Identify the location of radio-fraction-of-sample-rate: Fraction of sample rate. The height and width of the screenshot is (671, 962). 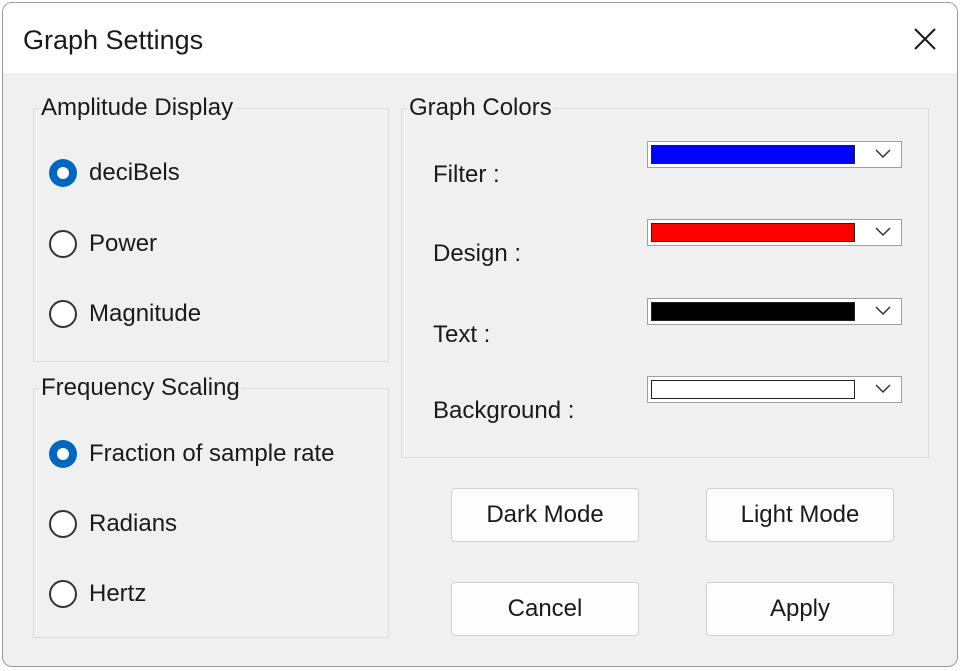
(191, 454).